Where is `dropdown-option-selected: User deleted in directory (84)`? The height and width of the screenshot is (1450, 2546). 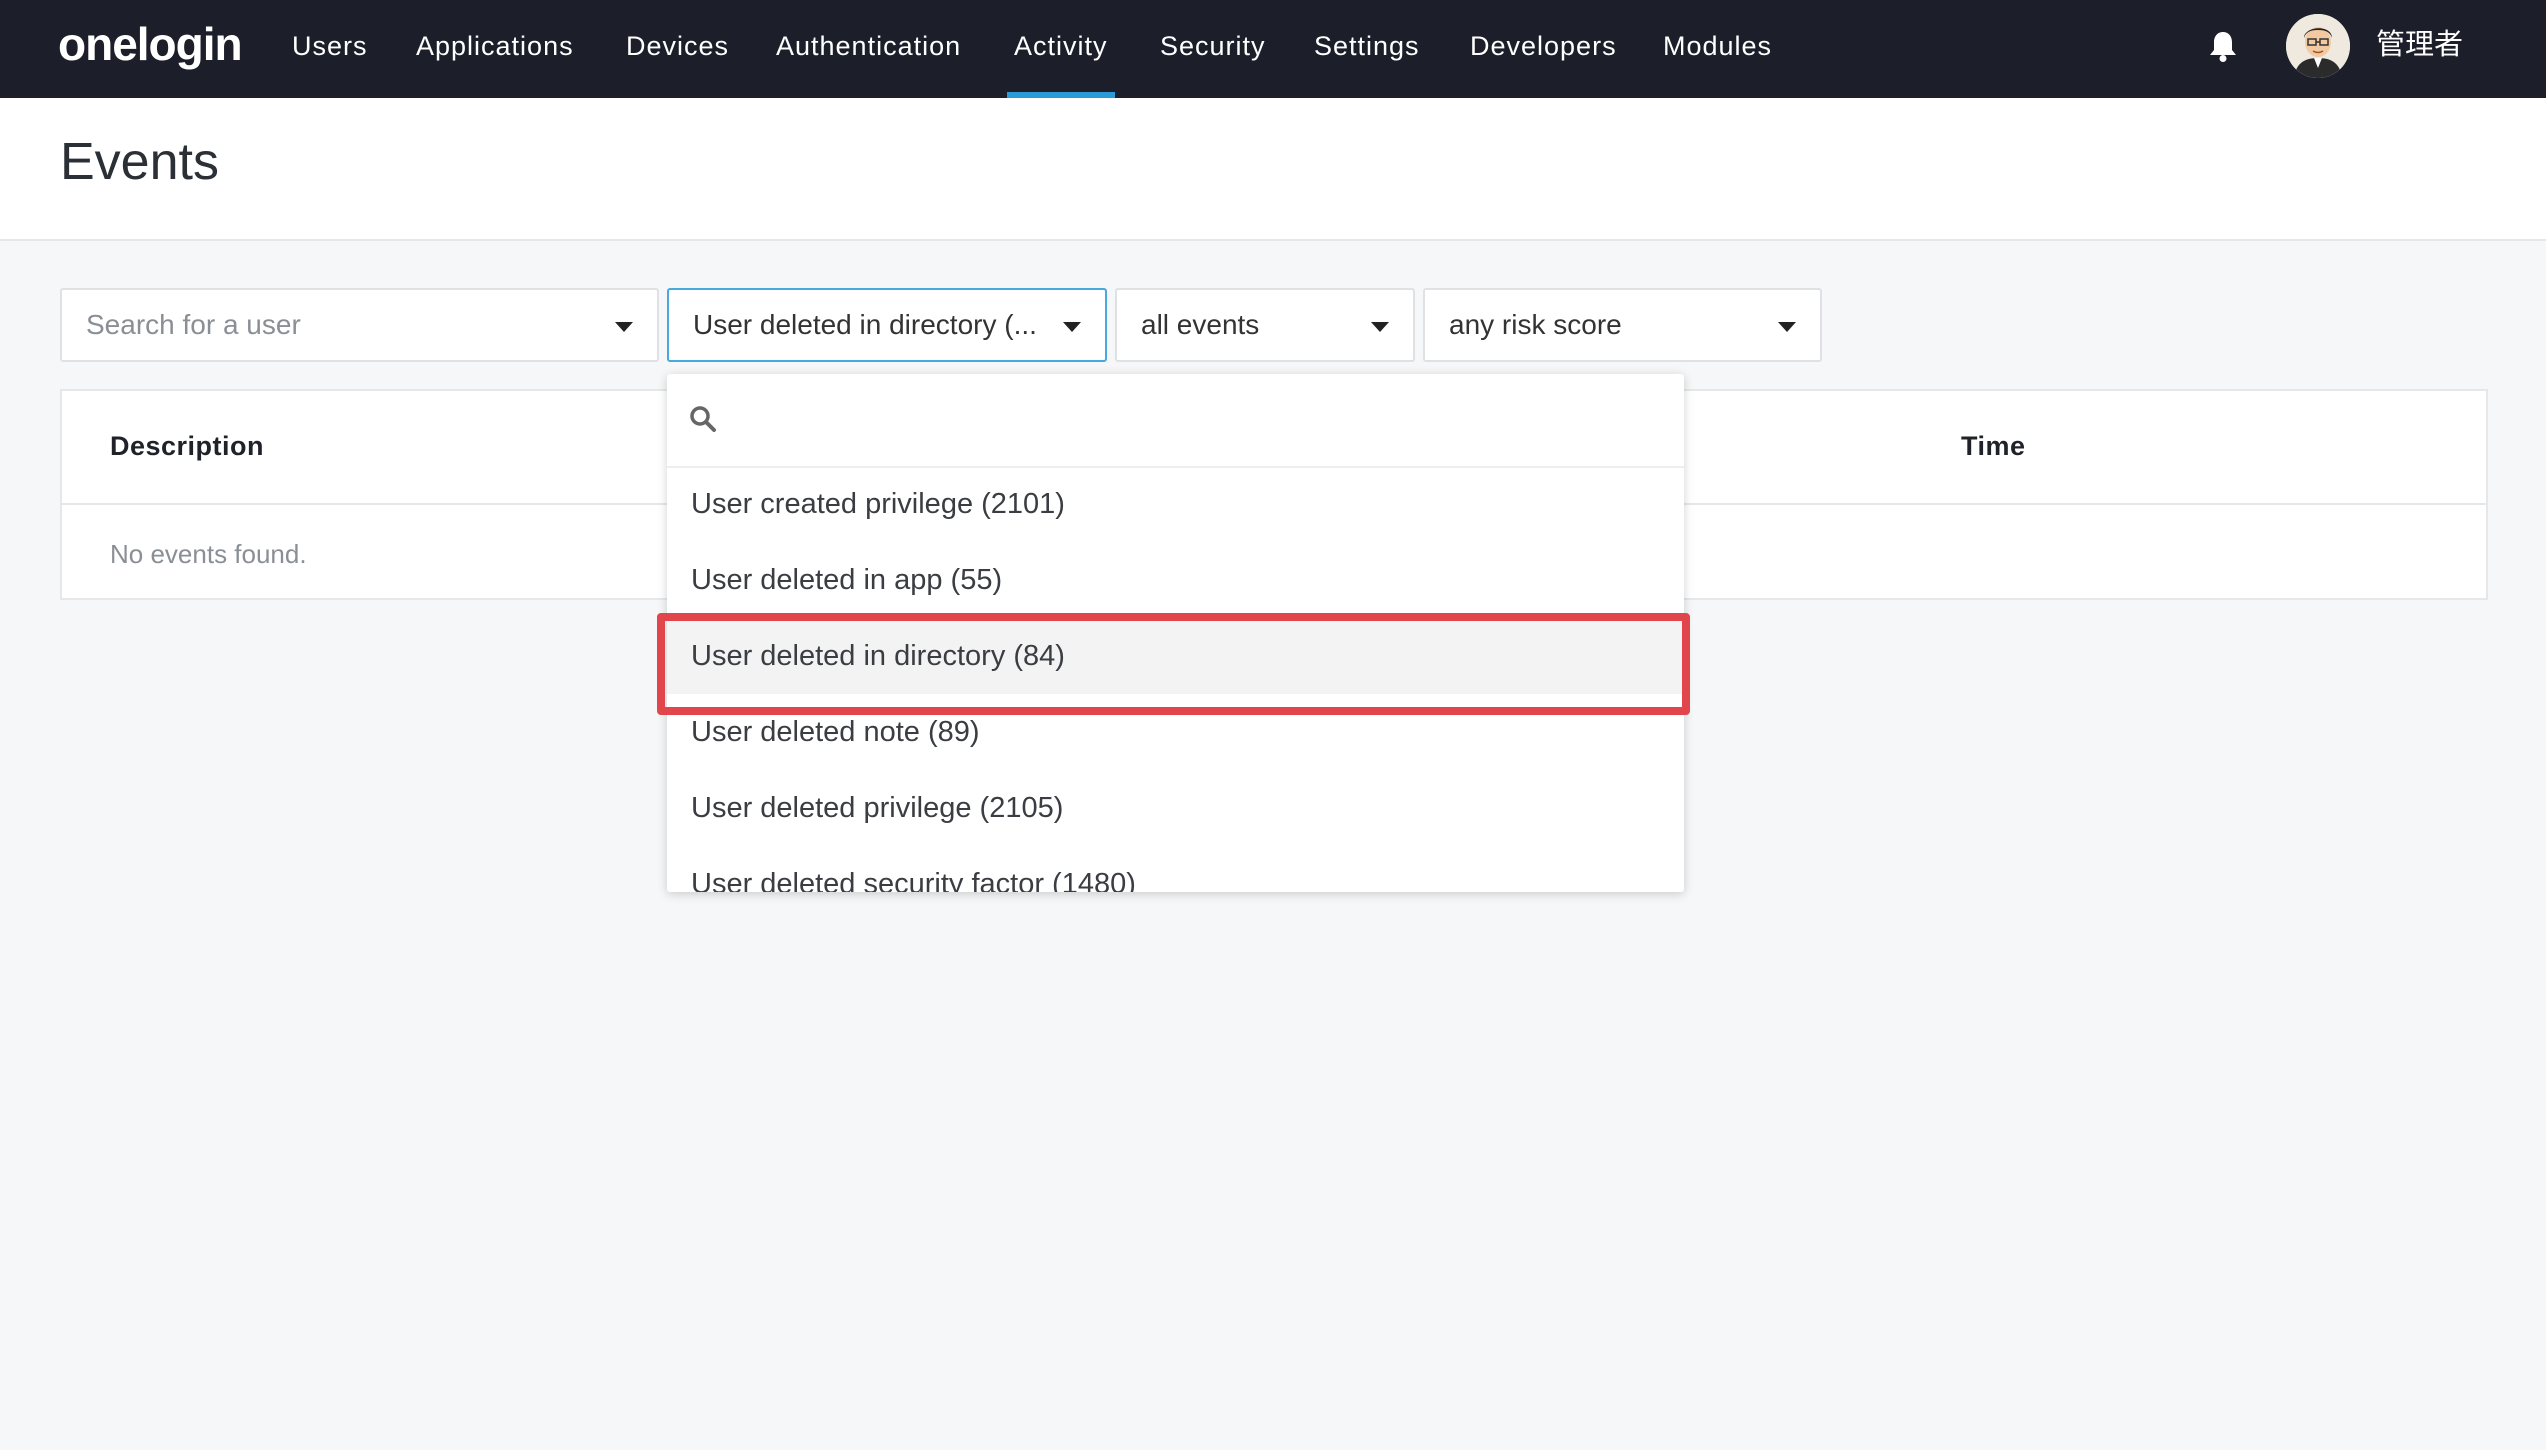 dropdown-option-selected: User deleted in directory (84) is located at coordinates (1175, 656).